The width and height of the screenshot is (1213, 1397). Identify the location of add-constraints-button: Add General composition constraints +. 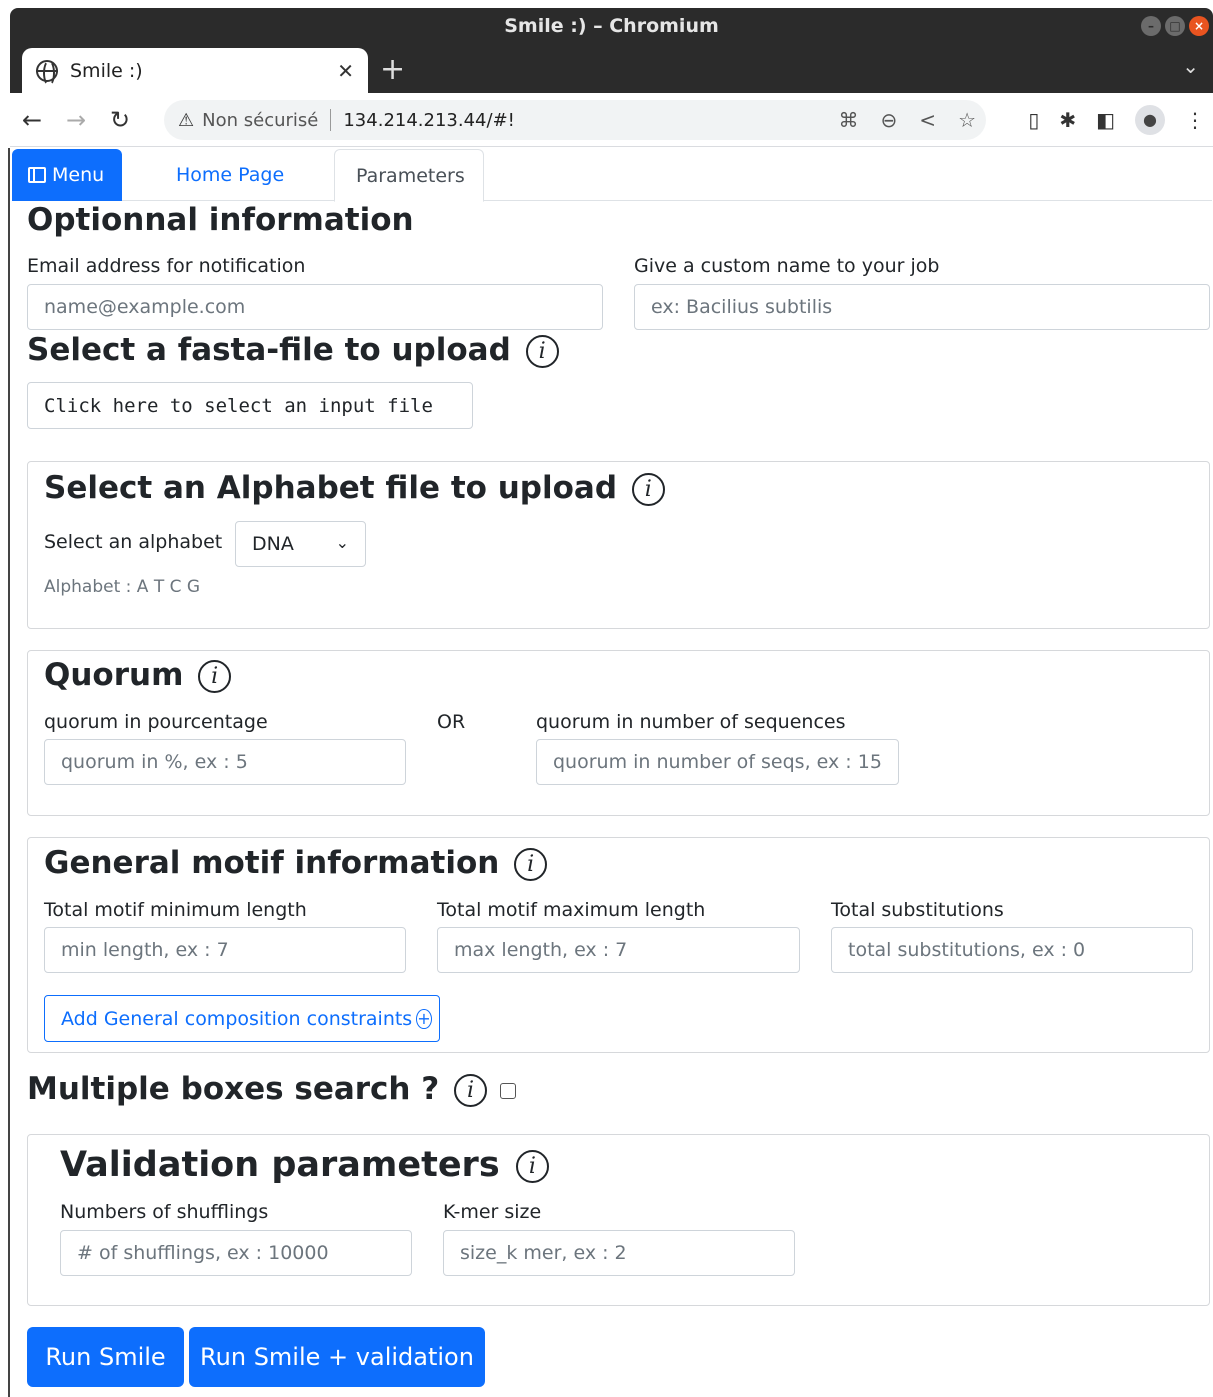
(242, 1018).